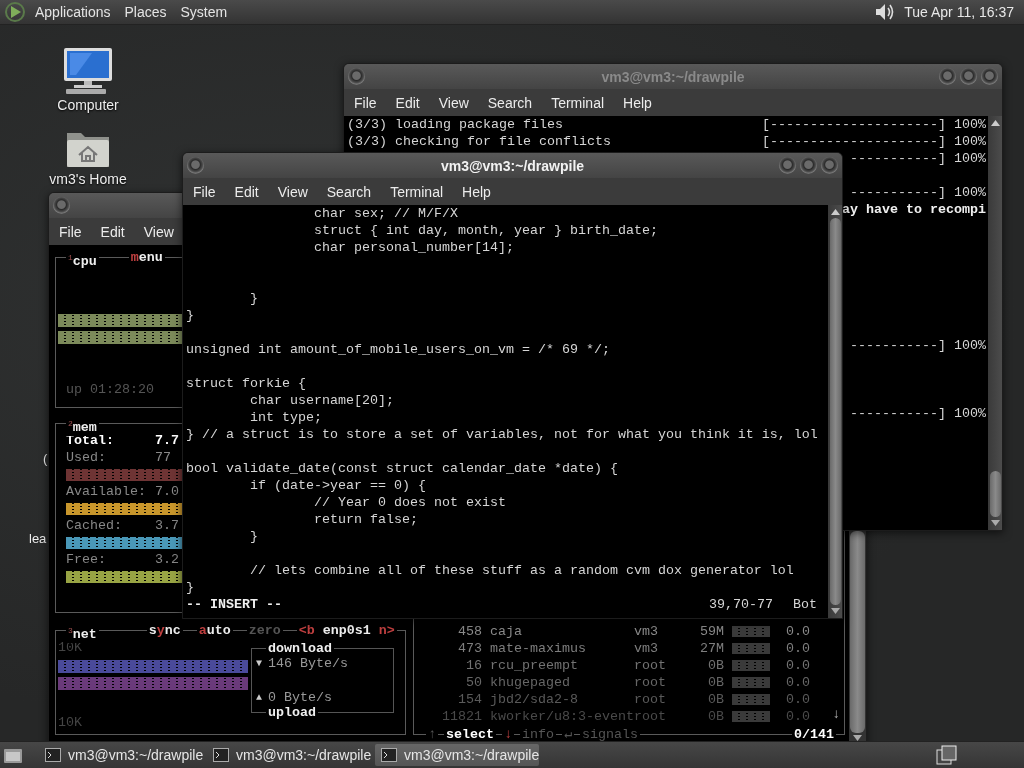 This screenshot has width=1024, height=768. I want to click on code-line: char username[20];, so click(321, 400).